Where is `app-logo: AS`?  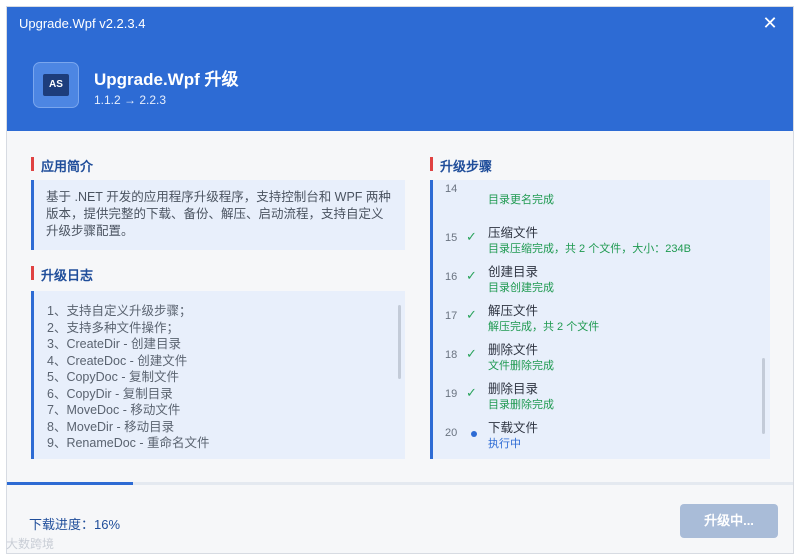
app-logo: AS is located at coordinates (56, 85).